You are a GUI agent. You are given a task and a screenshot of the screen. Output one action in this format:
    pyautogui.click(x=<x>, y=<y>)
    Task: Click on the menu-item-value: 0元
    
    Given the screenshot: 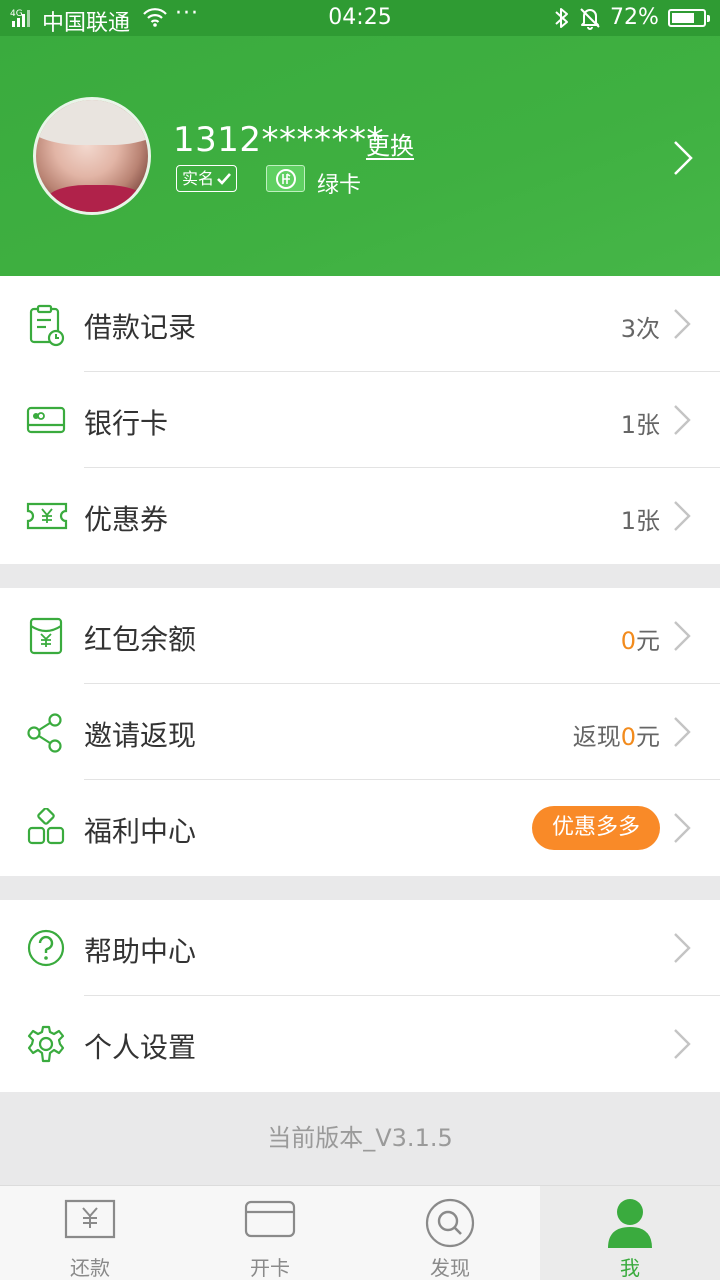 What is the action you would take?
    pyautogui.click(x=640, y=638)
    